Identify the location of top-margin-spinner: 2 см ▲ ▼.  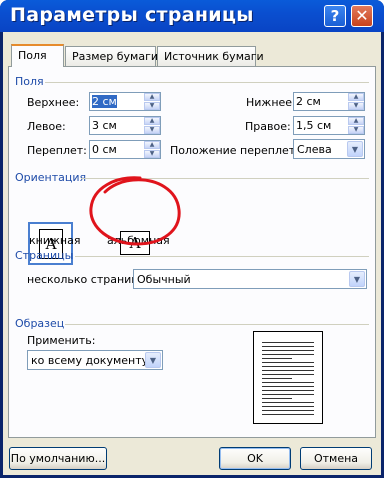
(125, 101).